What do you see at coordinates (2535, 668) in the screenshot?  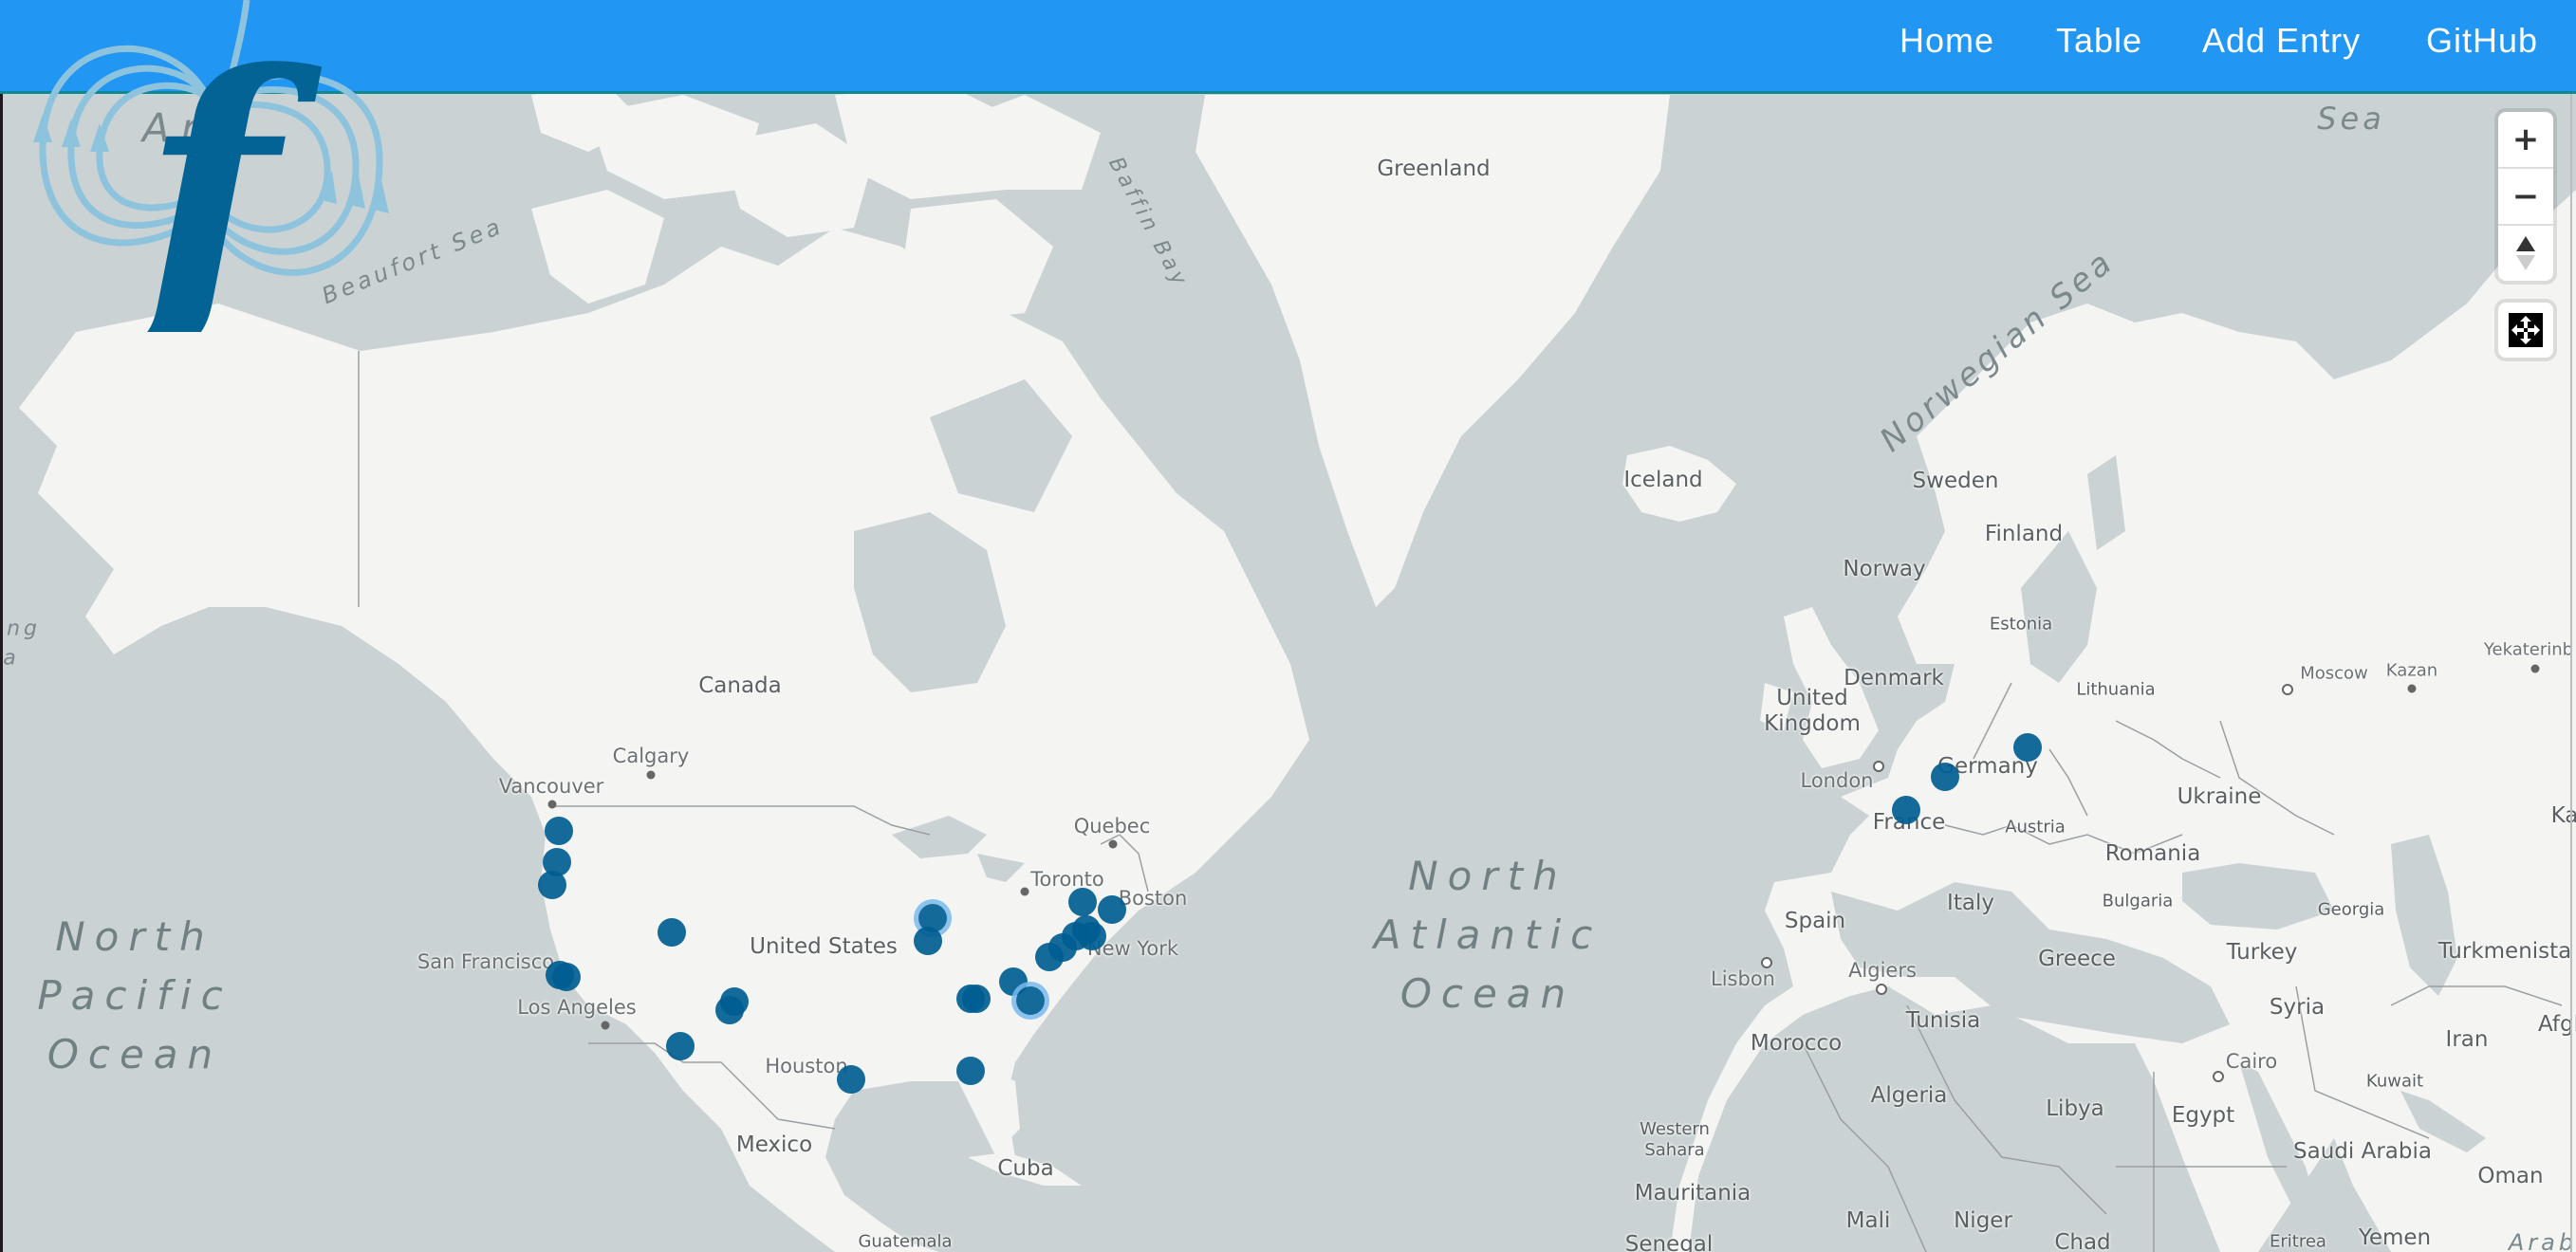 I see `city-dot-yekaterinburg` at bounding box center [2535, 668].